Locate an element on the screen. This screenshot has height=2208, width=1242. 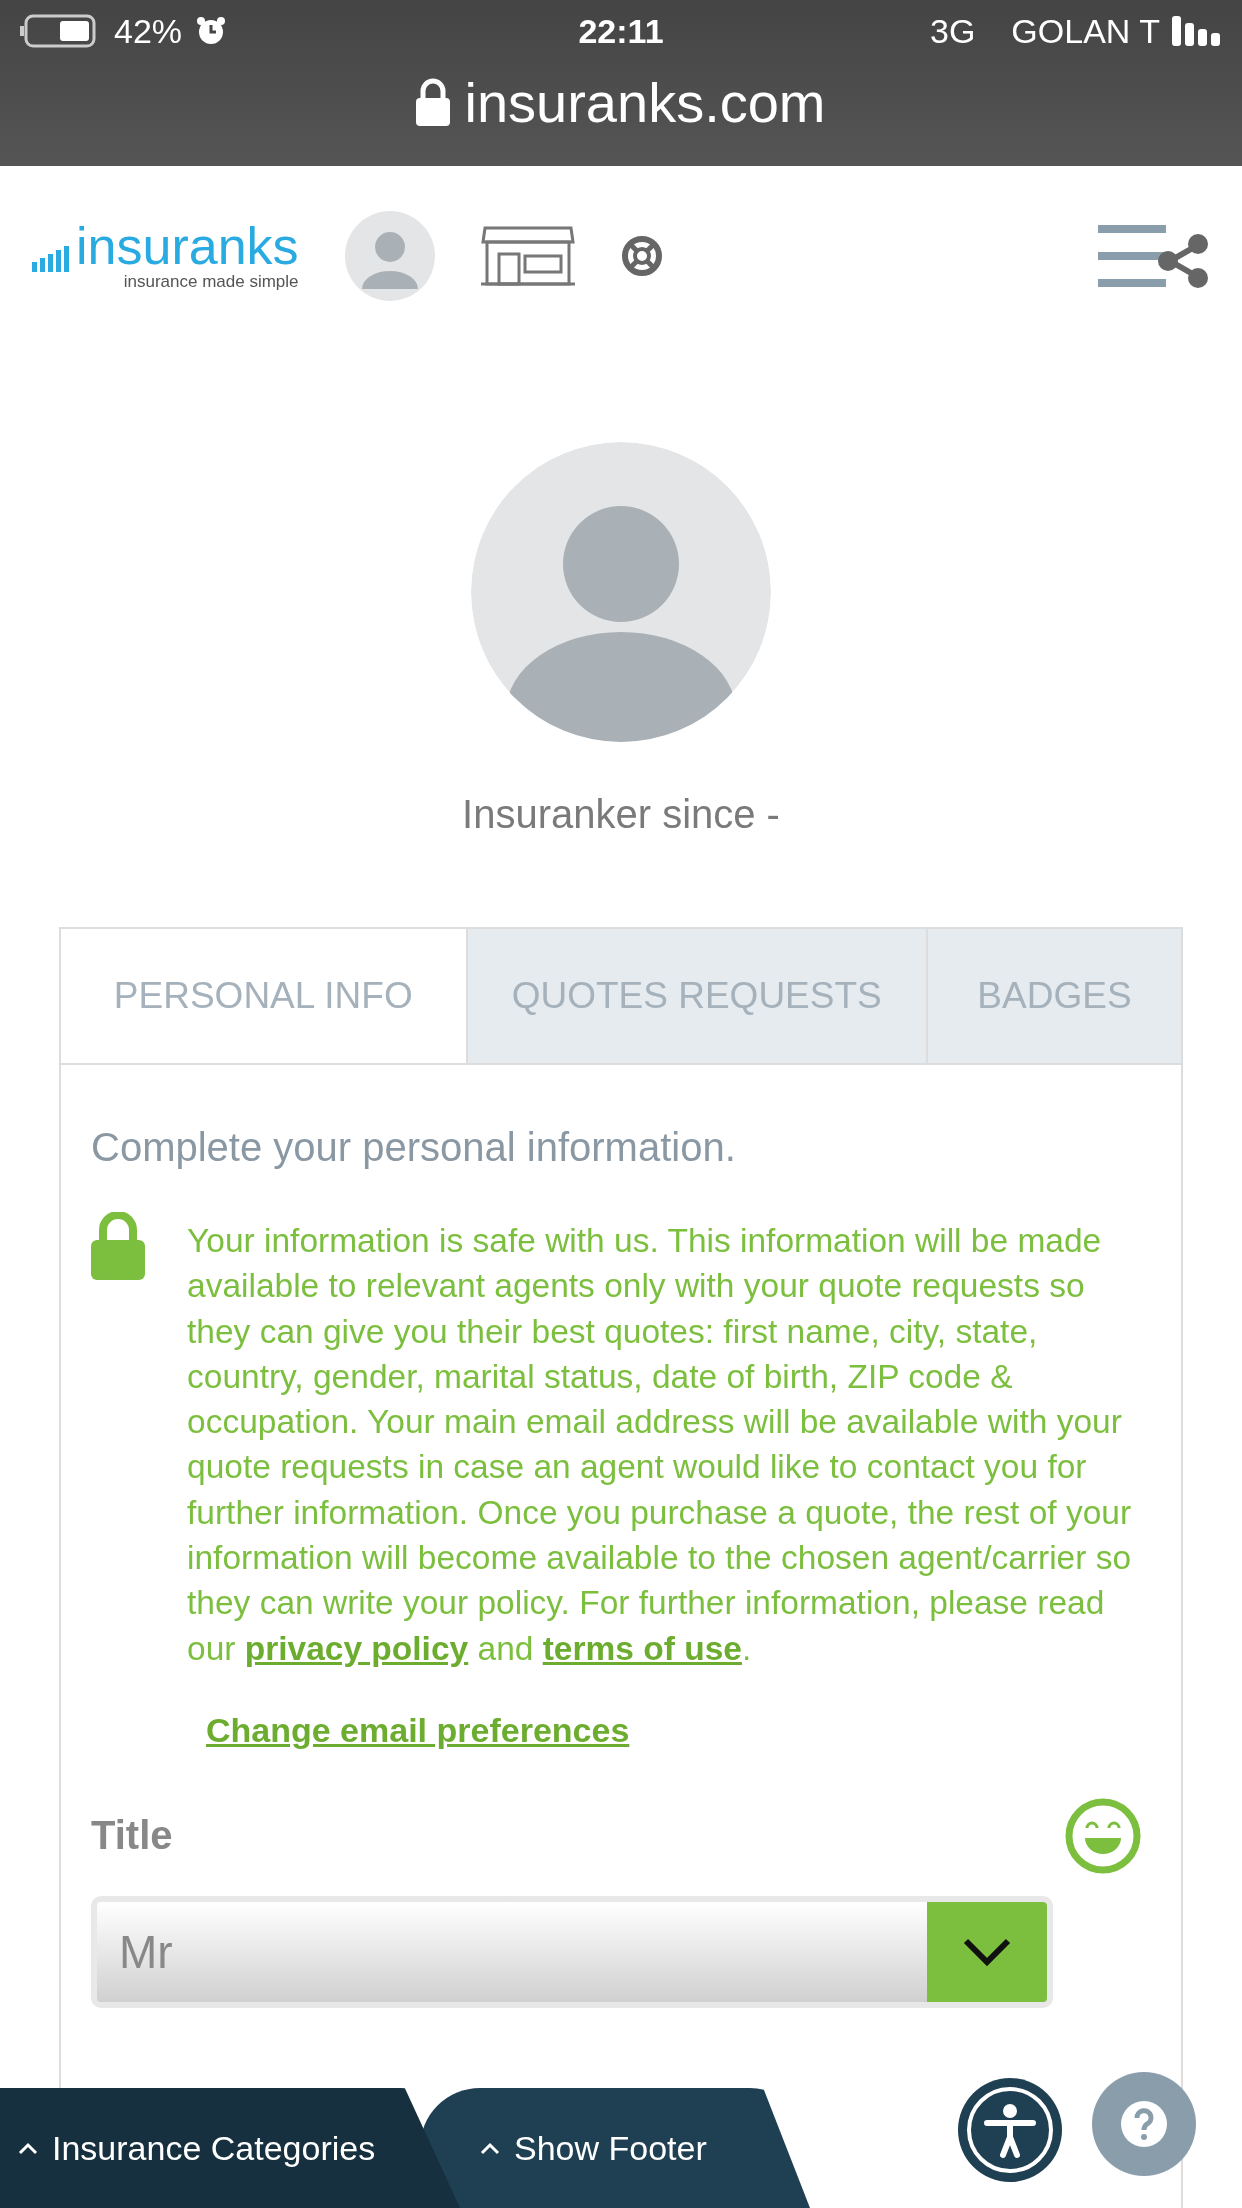
member-since: Insuranker since - is located at coordinates (621, 814).